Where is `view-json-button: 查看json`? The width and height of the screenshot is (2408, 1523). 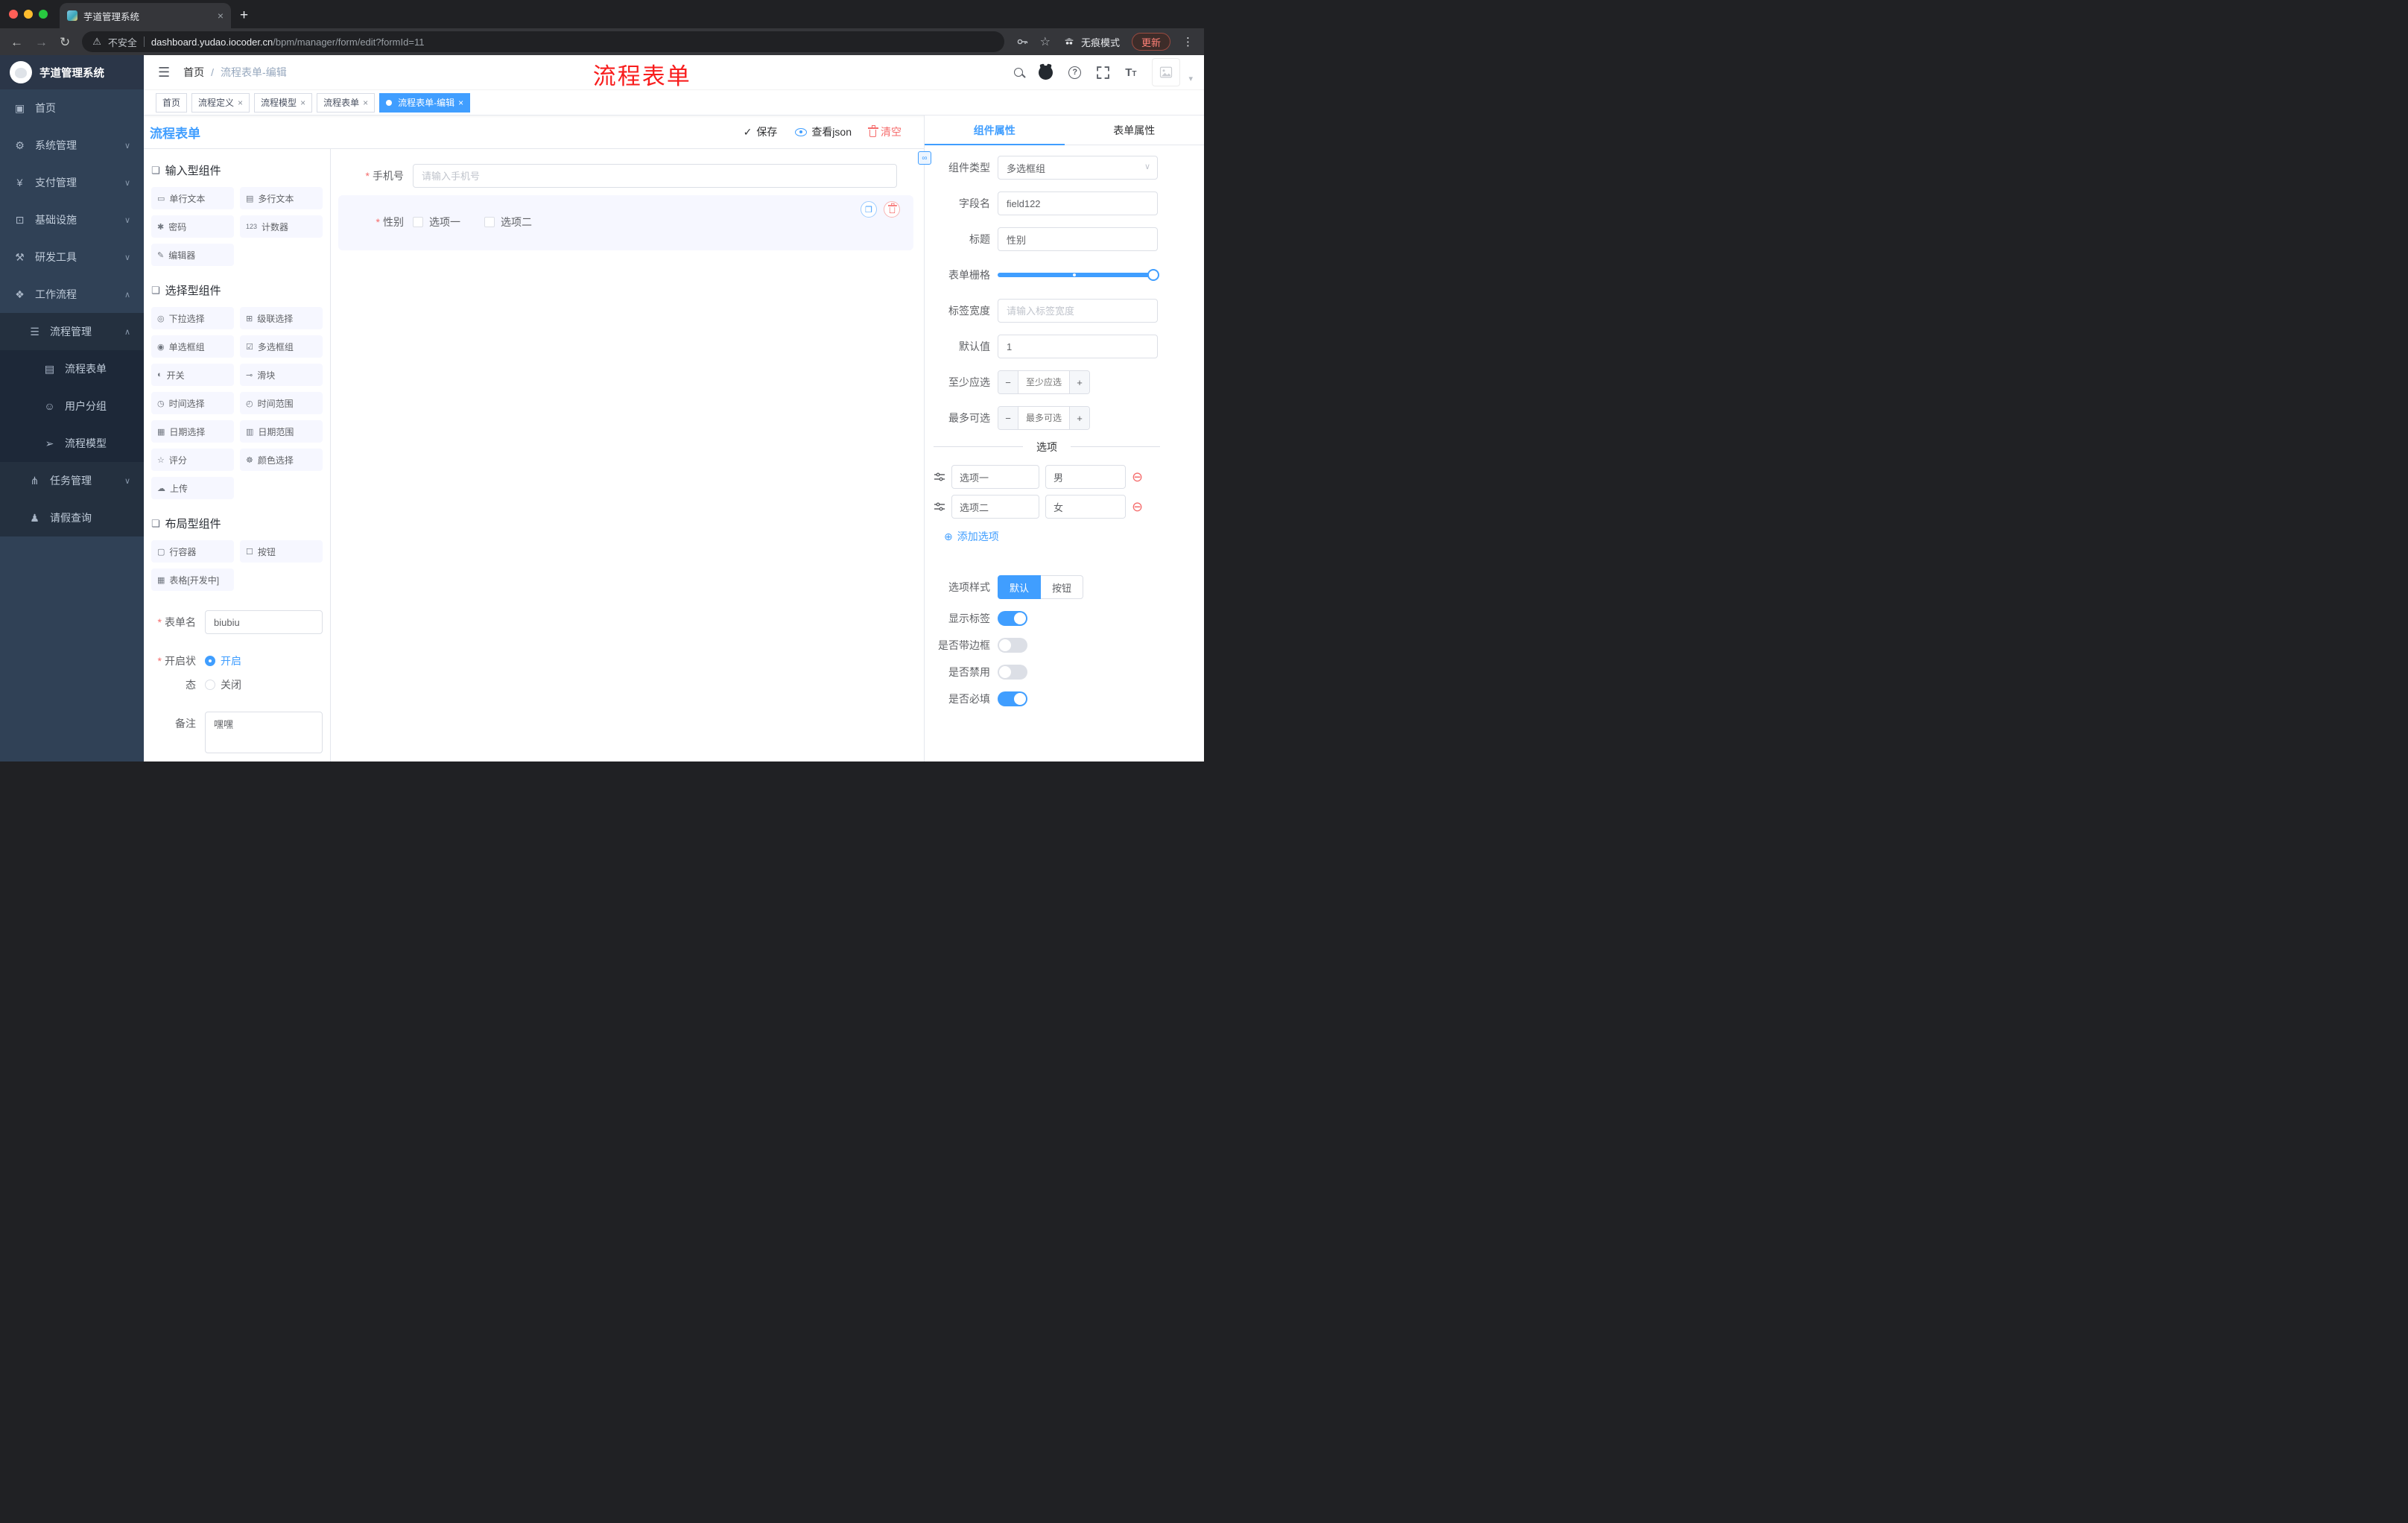 view-json-button: 查看json is located at coordinates (823, 132).